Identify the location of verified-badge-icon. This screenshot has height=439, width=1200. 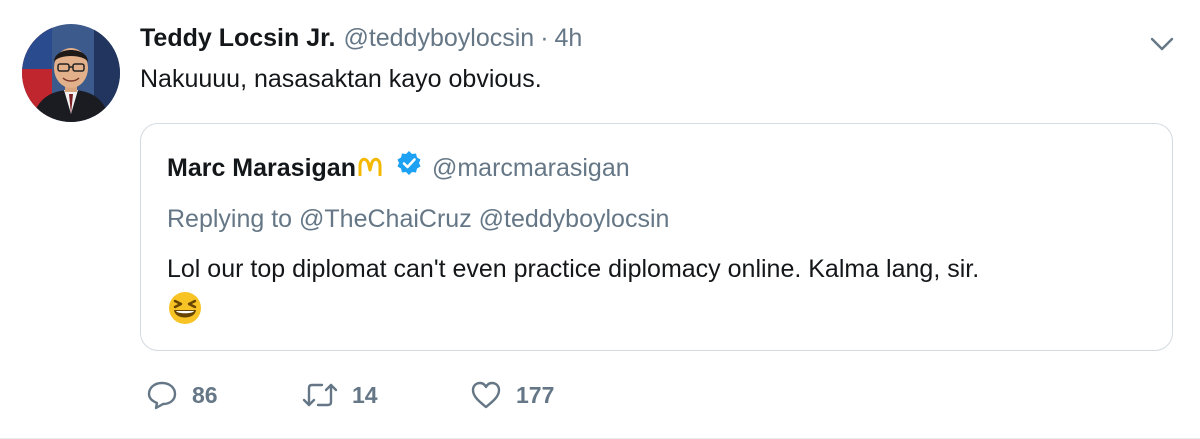
(409, 167).